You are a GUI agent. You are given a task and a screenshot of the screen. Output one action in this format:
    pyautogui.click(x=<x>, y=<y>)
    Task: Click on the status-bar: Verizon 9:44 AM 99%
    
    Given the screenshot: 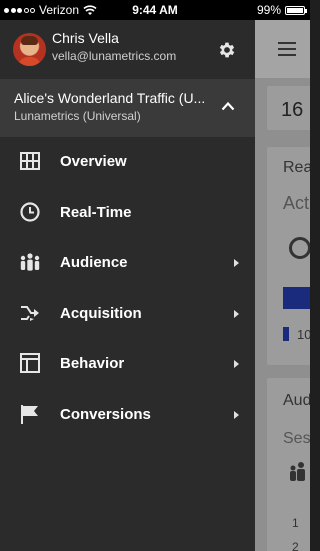 What is the action you would take?
    pyautogui.click(x=155, y=10)
    